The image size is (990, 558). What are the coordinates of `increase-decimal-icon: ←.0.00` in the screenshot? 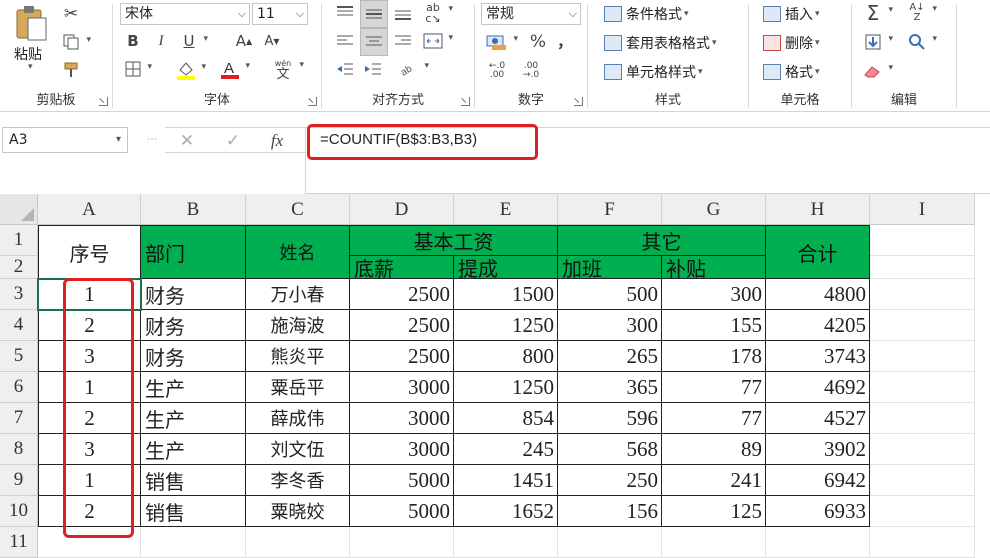 It's located at (497, 71).